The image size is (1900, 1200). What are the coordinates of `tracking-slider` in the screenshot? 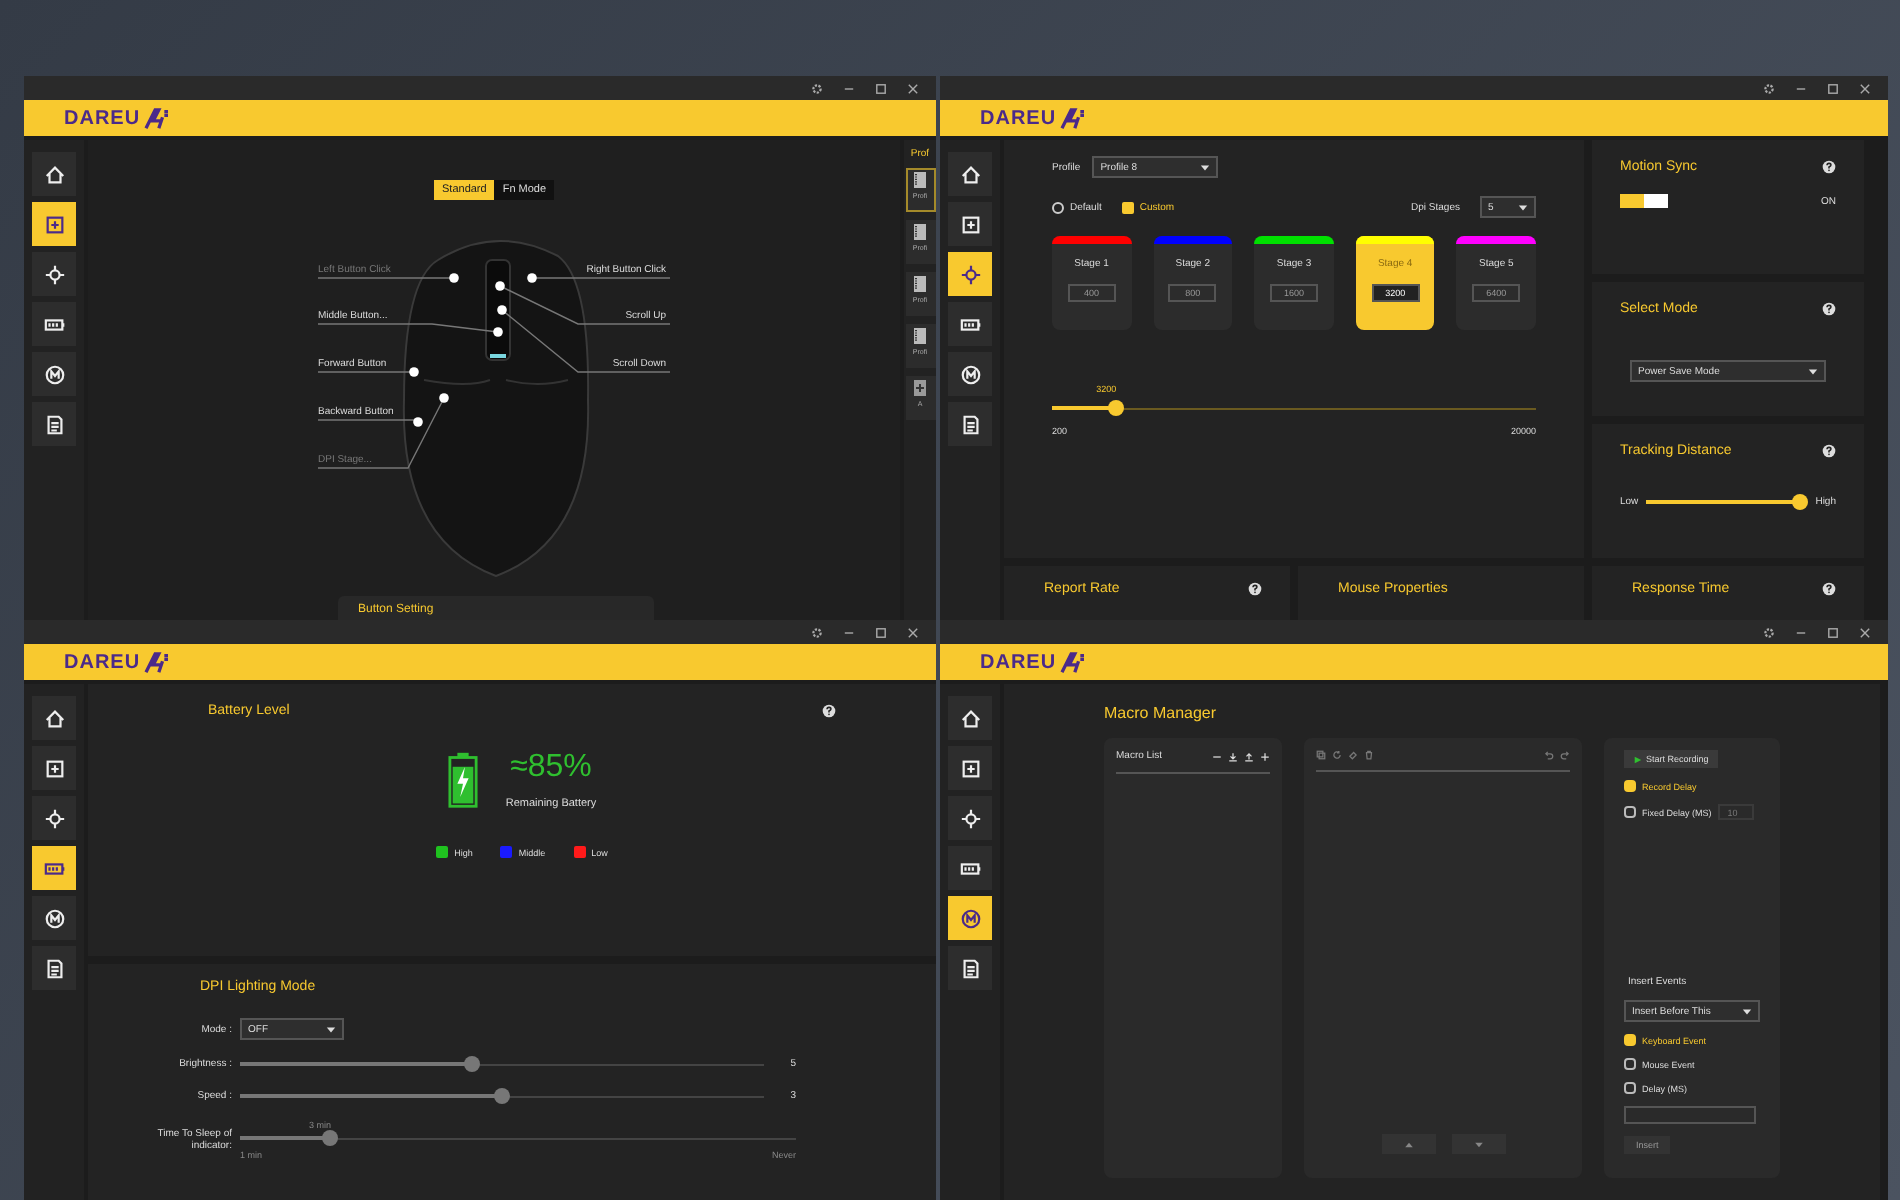 It's located at (1727, 502).